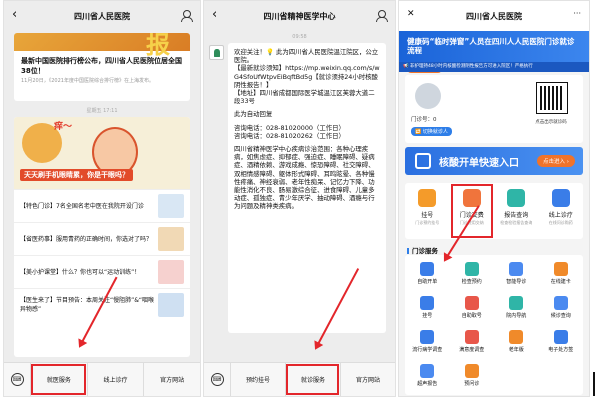 This screenshot has width=603, height=405. Describe the element at coordinates (423, 161) in the screenshot. I see `nucleic-acid-icon` at that location.